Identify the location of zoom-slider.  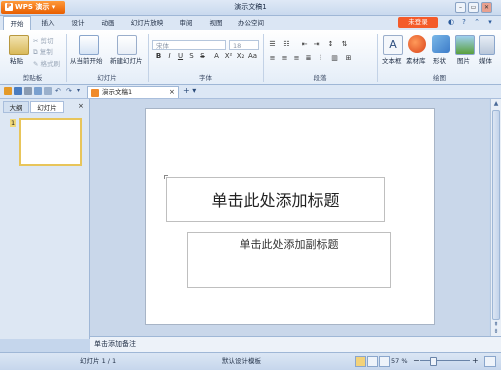
(445, 360).